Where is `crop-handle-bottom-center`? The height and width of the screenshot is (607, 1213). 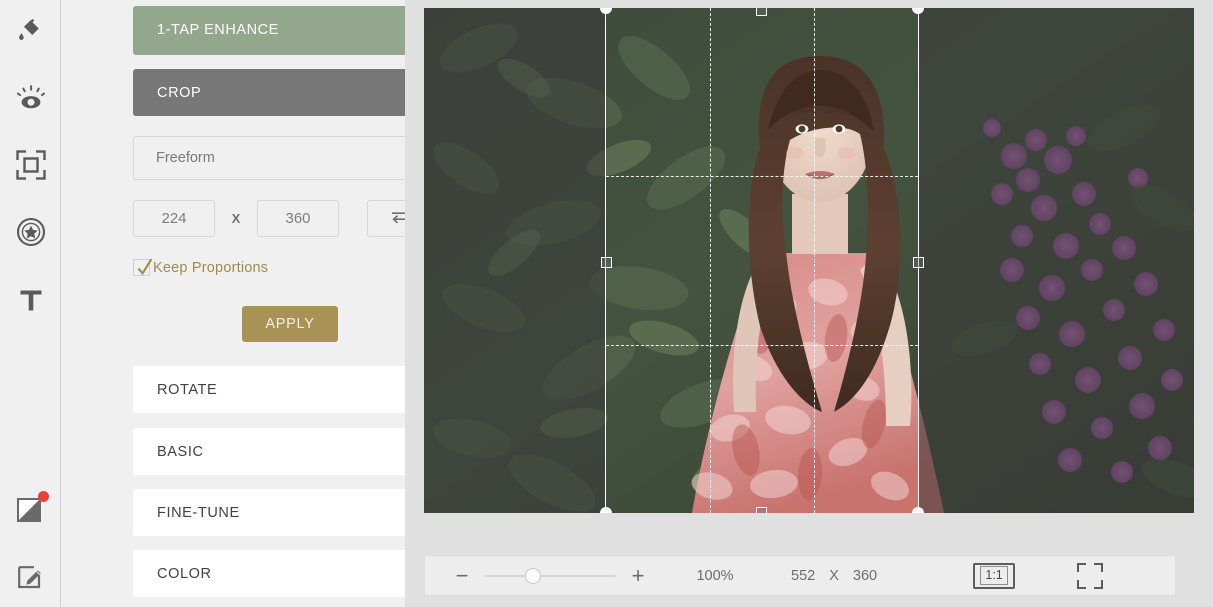 crop-handle-bottom-center is located at coordinates (761, 510).